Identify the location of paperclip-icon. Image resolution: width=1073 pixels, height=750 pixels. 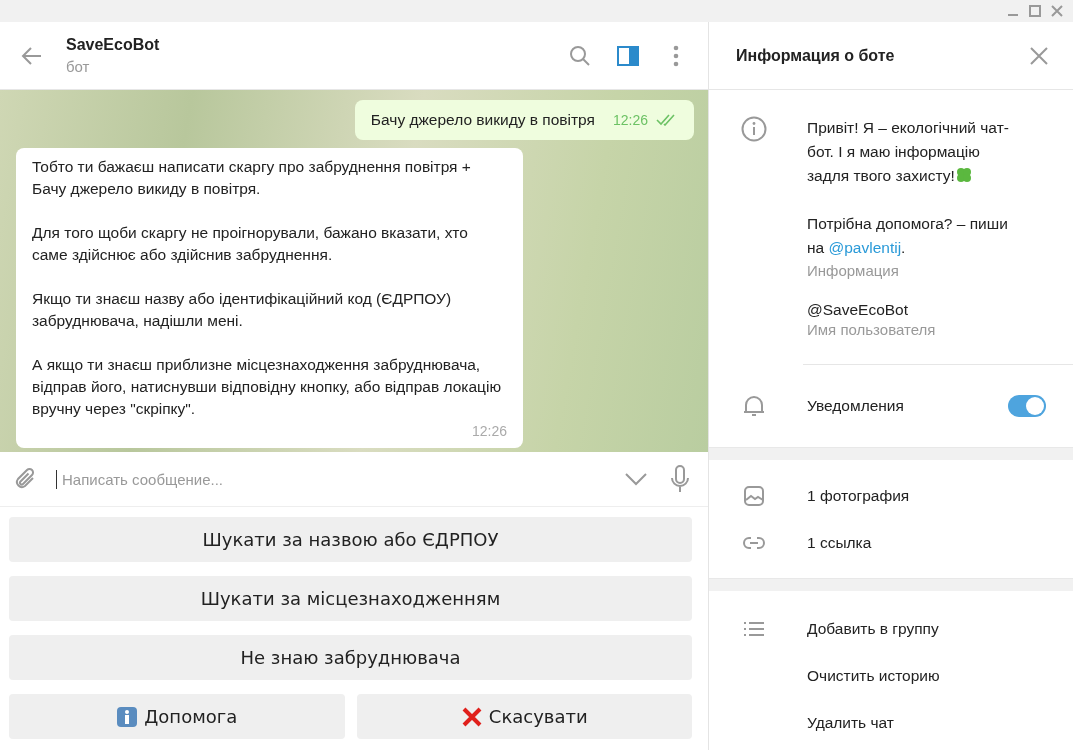
(26, 479).